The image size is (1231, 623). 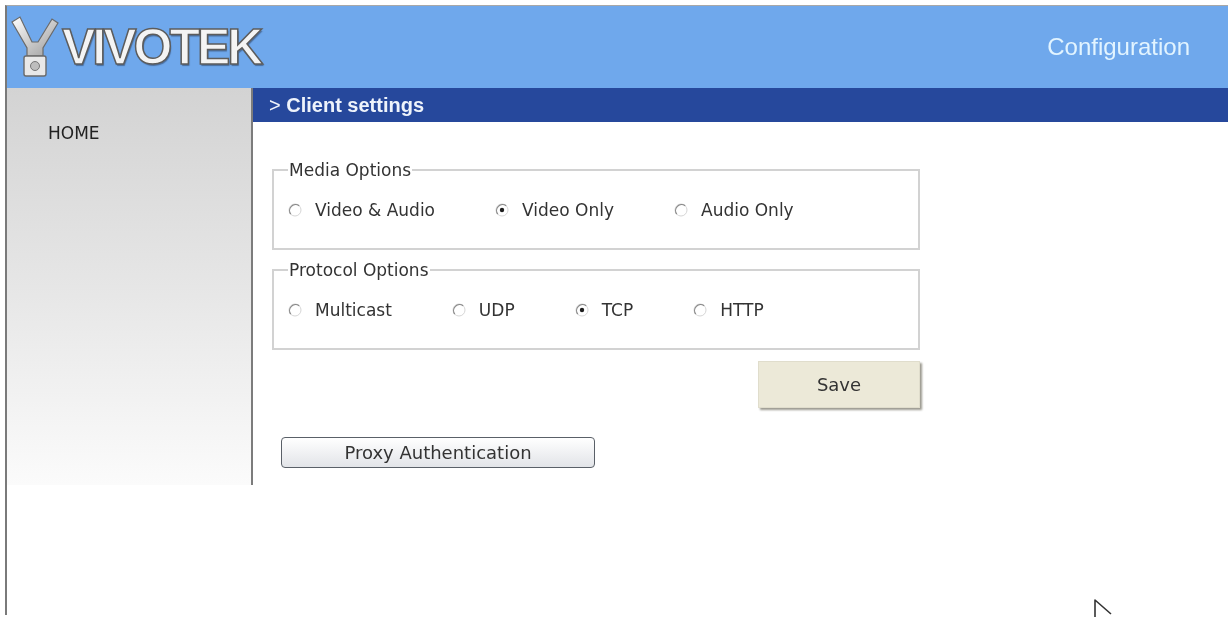 I want to click on group-legend: Protocol Options, so click(x=359, y=270).